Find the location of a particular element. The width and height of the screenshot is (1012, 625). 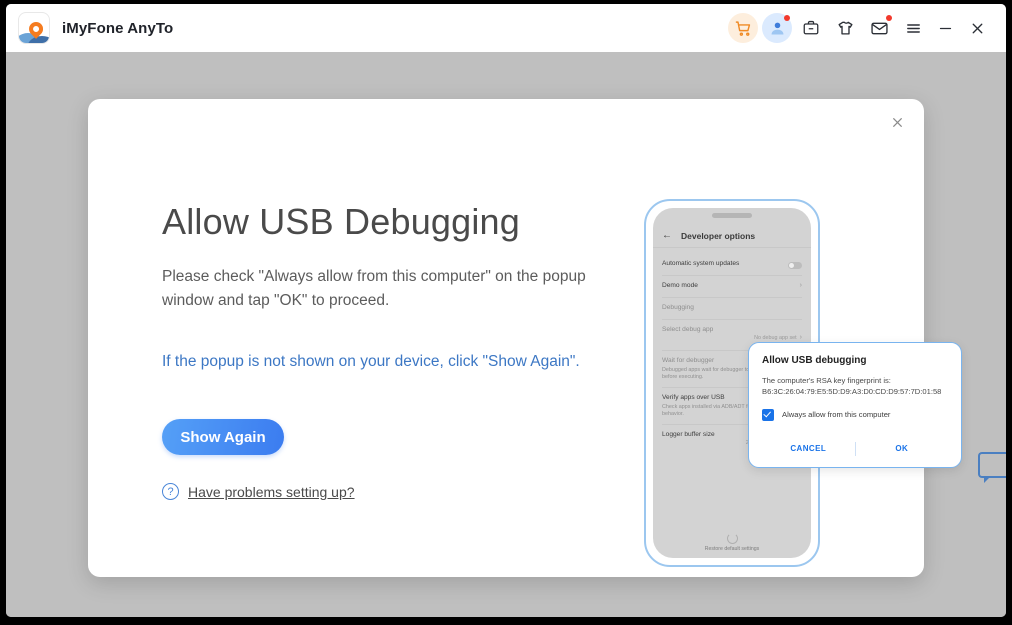

products-button is located at coordinates (811, 28).